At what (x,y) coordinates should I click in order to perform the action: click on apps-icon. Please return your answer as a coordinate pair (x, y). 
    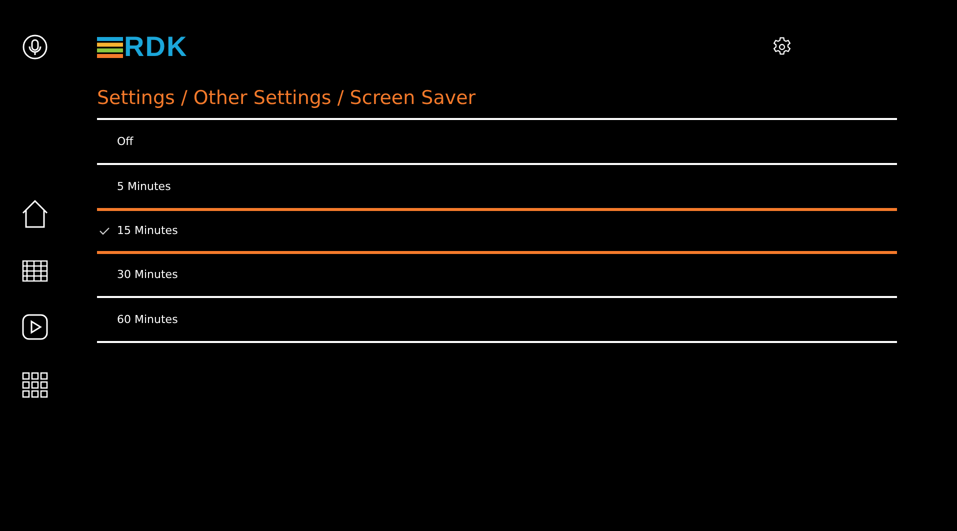
    Looking at the image, I should click on (35, 385).